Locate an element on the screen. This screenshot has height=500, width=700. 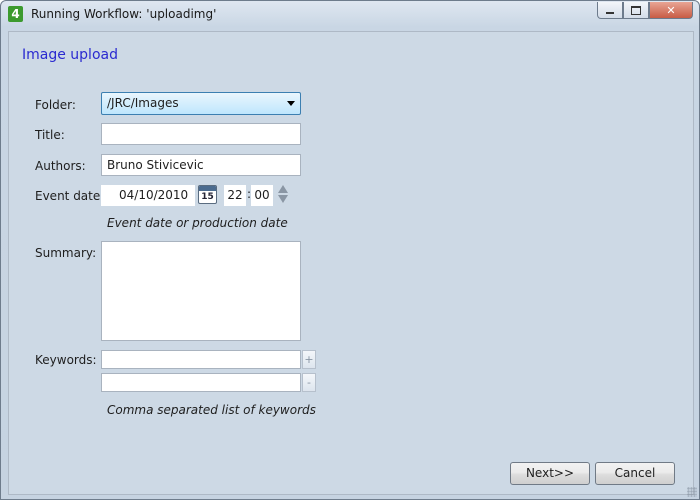
keywords-hint: Comma separated list of keywords is located at coordinates (211, 410).